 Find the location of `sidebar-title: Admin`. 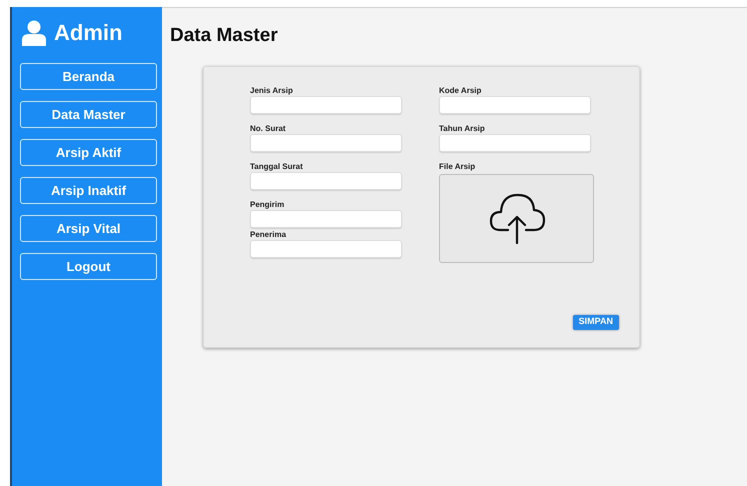

sidebar-title: Admin is located at coordinates (88, 33).